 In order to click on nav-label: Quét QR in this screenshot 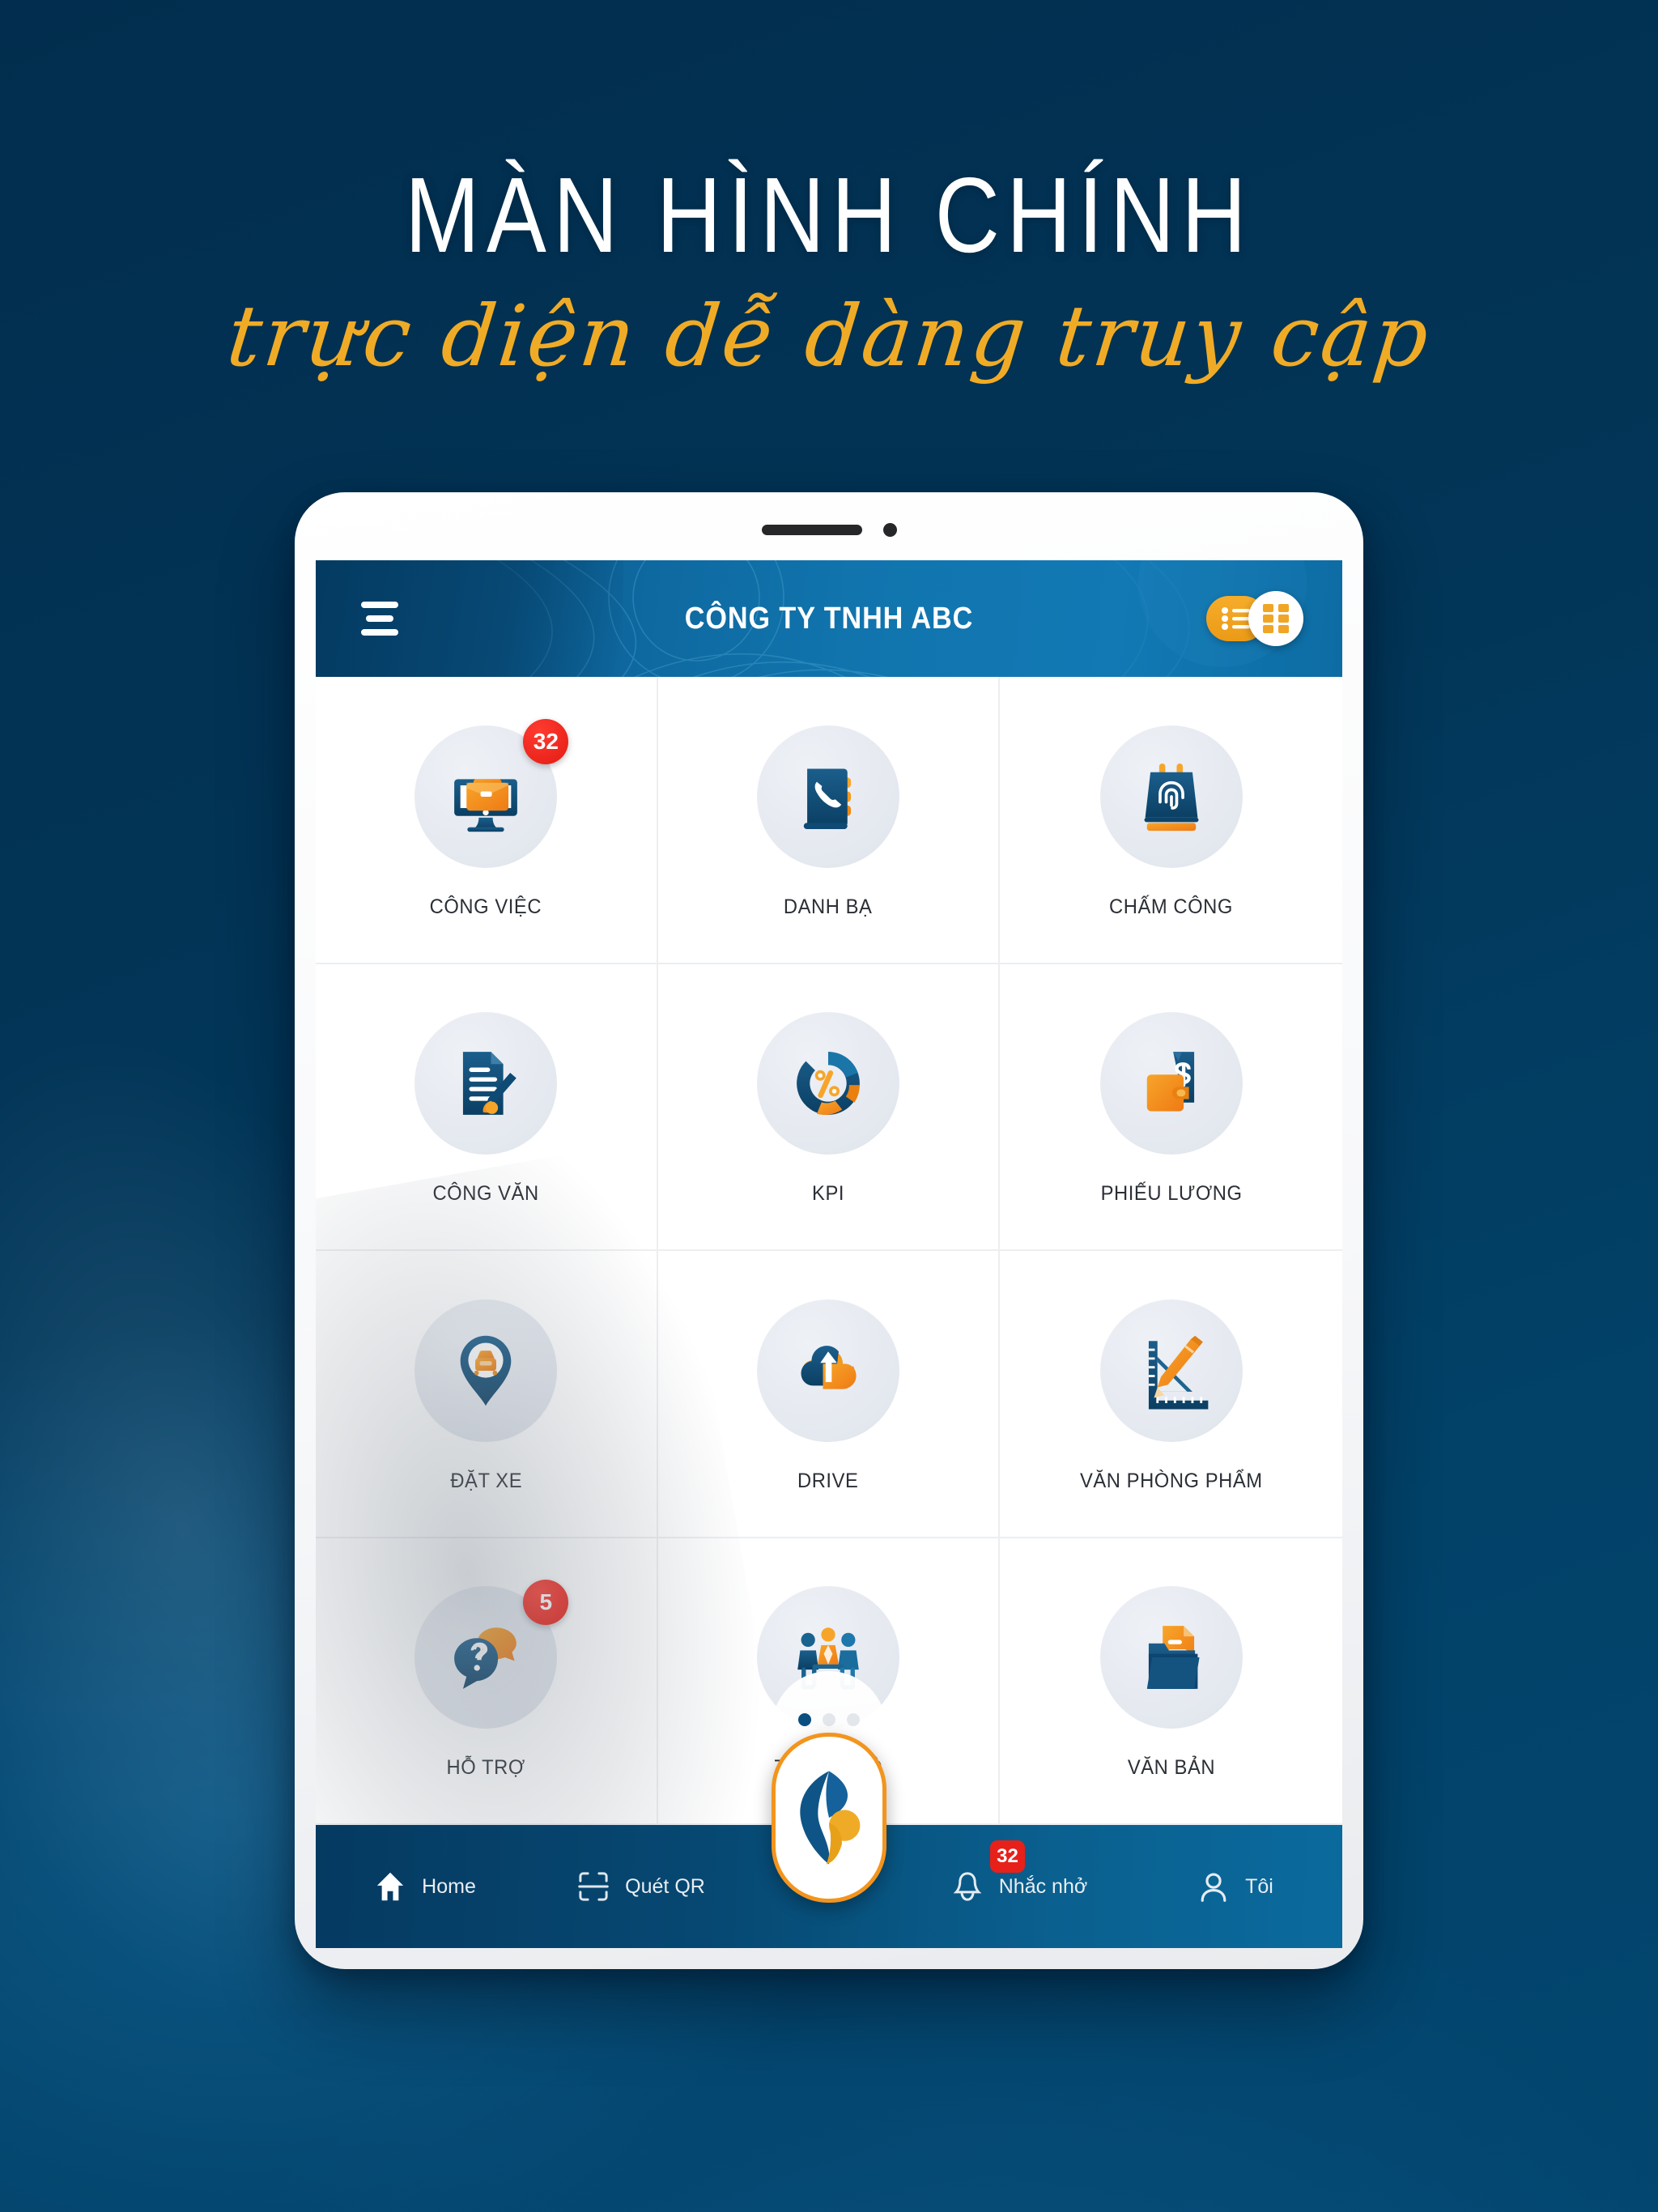, I will do `click(665, 1886)`.